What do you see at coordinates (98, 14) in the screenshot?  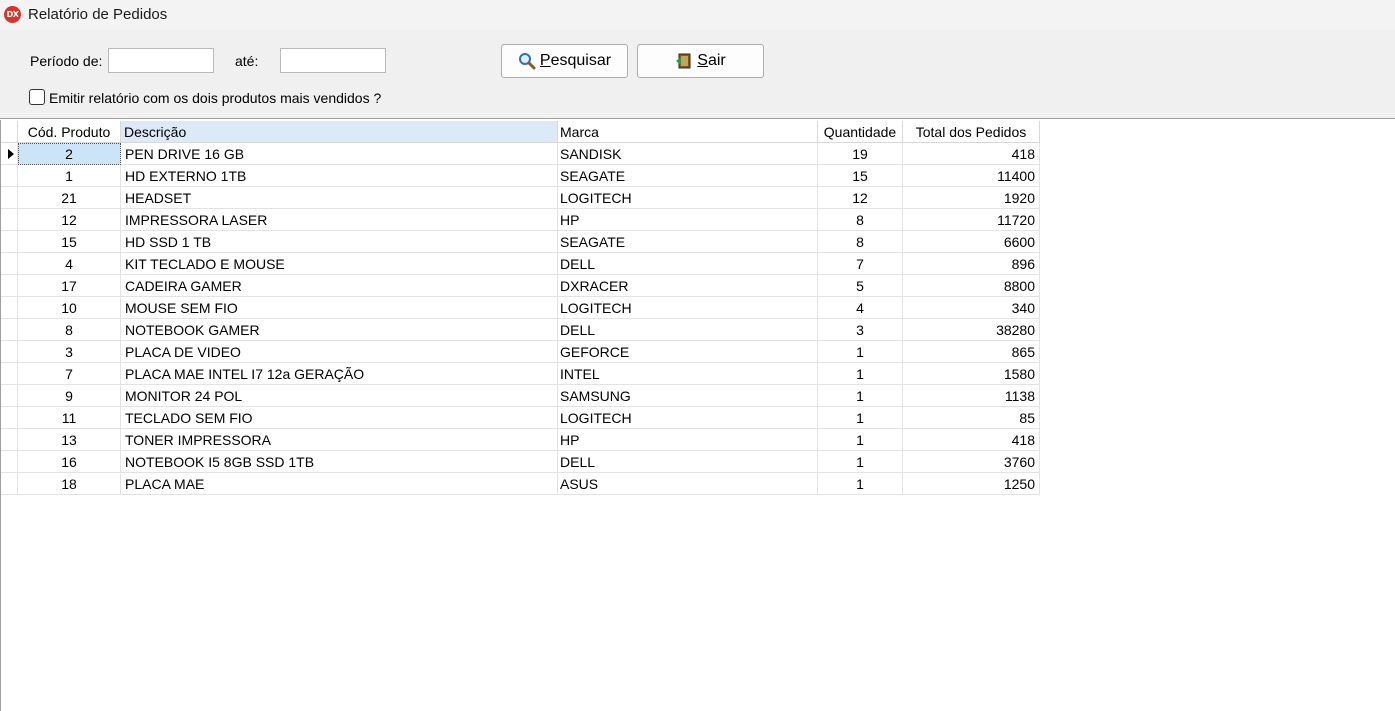 I see `window-title: Relatório de Pedidos` at bounding box center [98, 14].